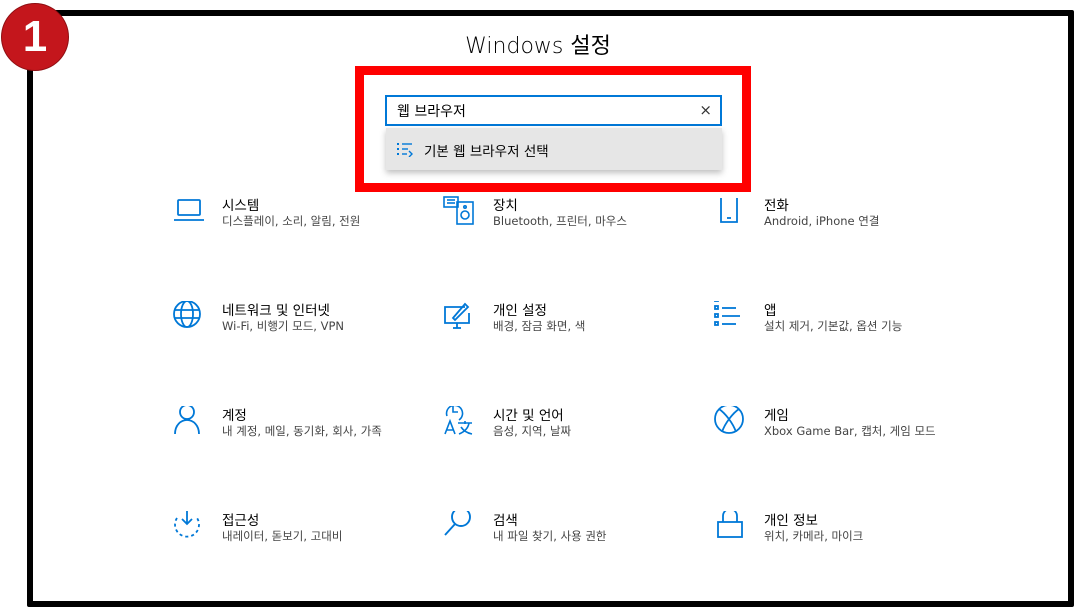 The image size is (1076, 607). I want to click on tile-accounts: 계정 내 계정, 메일, 동기화, 회사, 가족, so click(292, 436).